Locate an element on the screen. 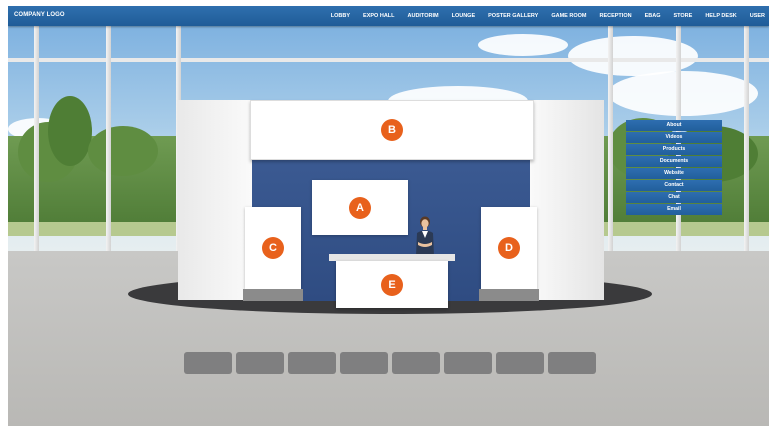 The width and height of the screenshot is (773, 429). booth-screen-a: A is located at coordinates (360, 207).